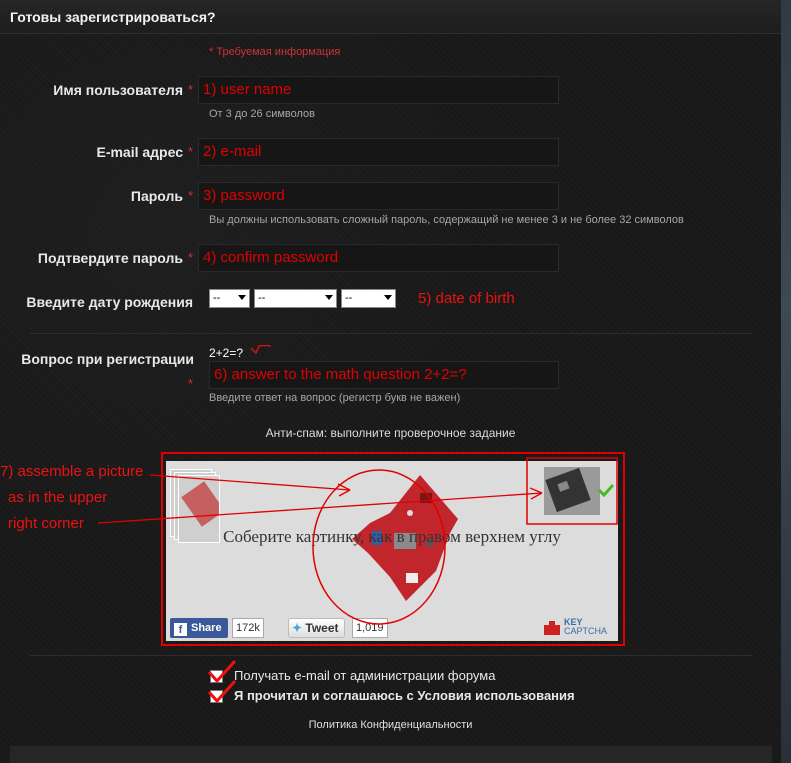  What do you see at coordinates (109, 302) in the screenshot?
I see `birthdate-label: Введите дату рождения` at bounding box center [109, 302].